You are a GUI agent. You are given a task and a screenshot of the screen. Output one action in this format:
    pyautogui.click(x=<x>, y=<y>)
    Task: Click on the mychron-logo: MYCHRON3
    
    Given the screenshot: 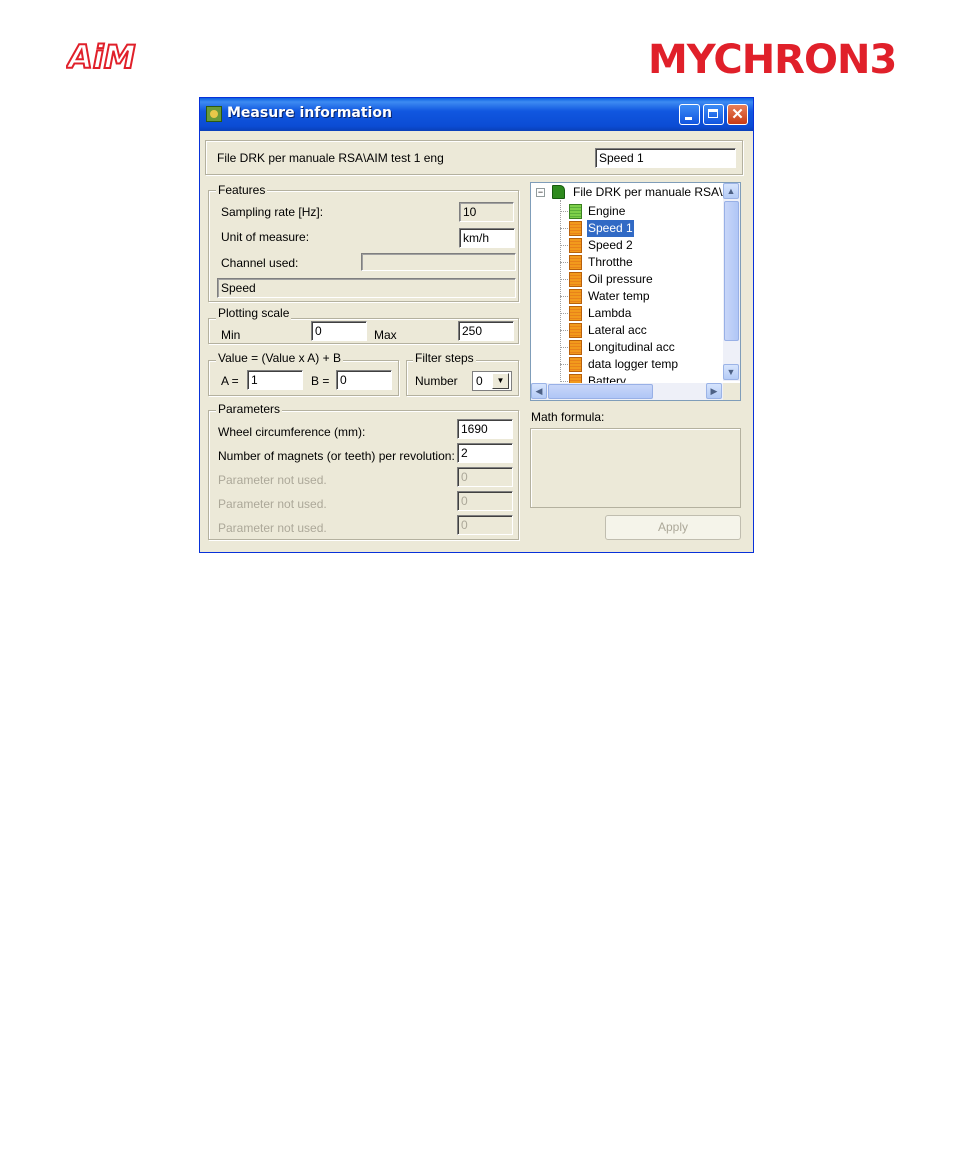 What is the action you would take?
    pyautogui.click(x=772, y=60)
    